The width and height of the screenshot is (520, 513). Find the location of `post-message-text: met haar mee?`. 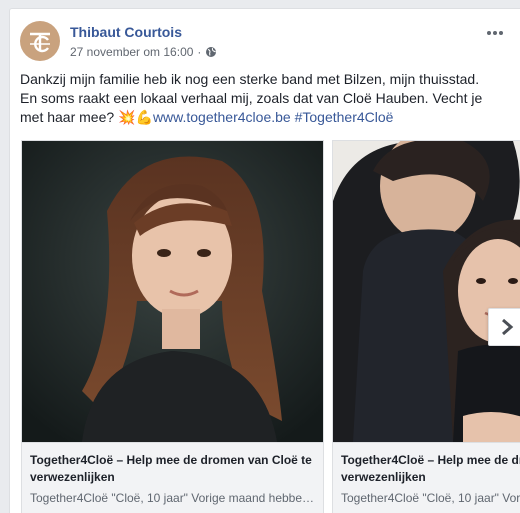

post-message-text: met haar mee? is located at coordinates (67, 117).